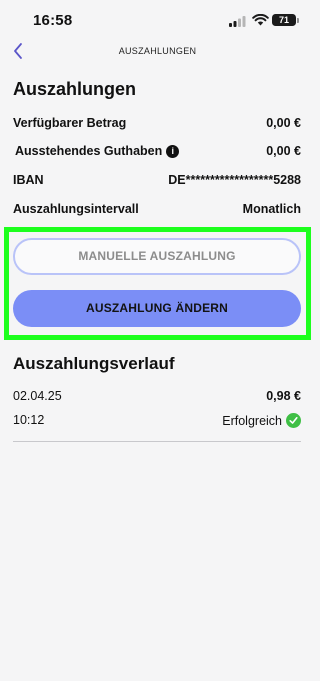  What do you see at coordinates (89, 151) in the screenshot?
I see `pending-balance-label: Ausstehendes Guthaben` at bounding box center [89, 151].